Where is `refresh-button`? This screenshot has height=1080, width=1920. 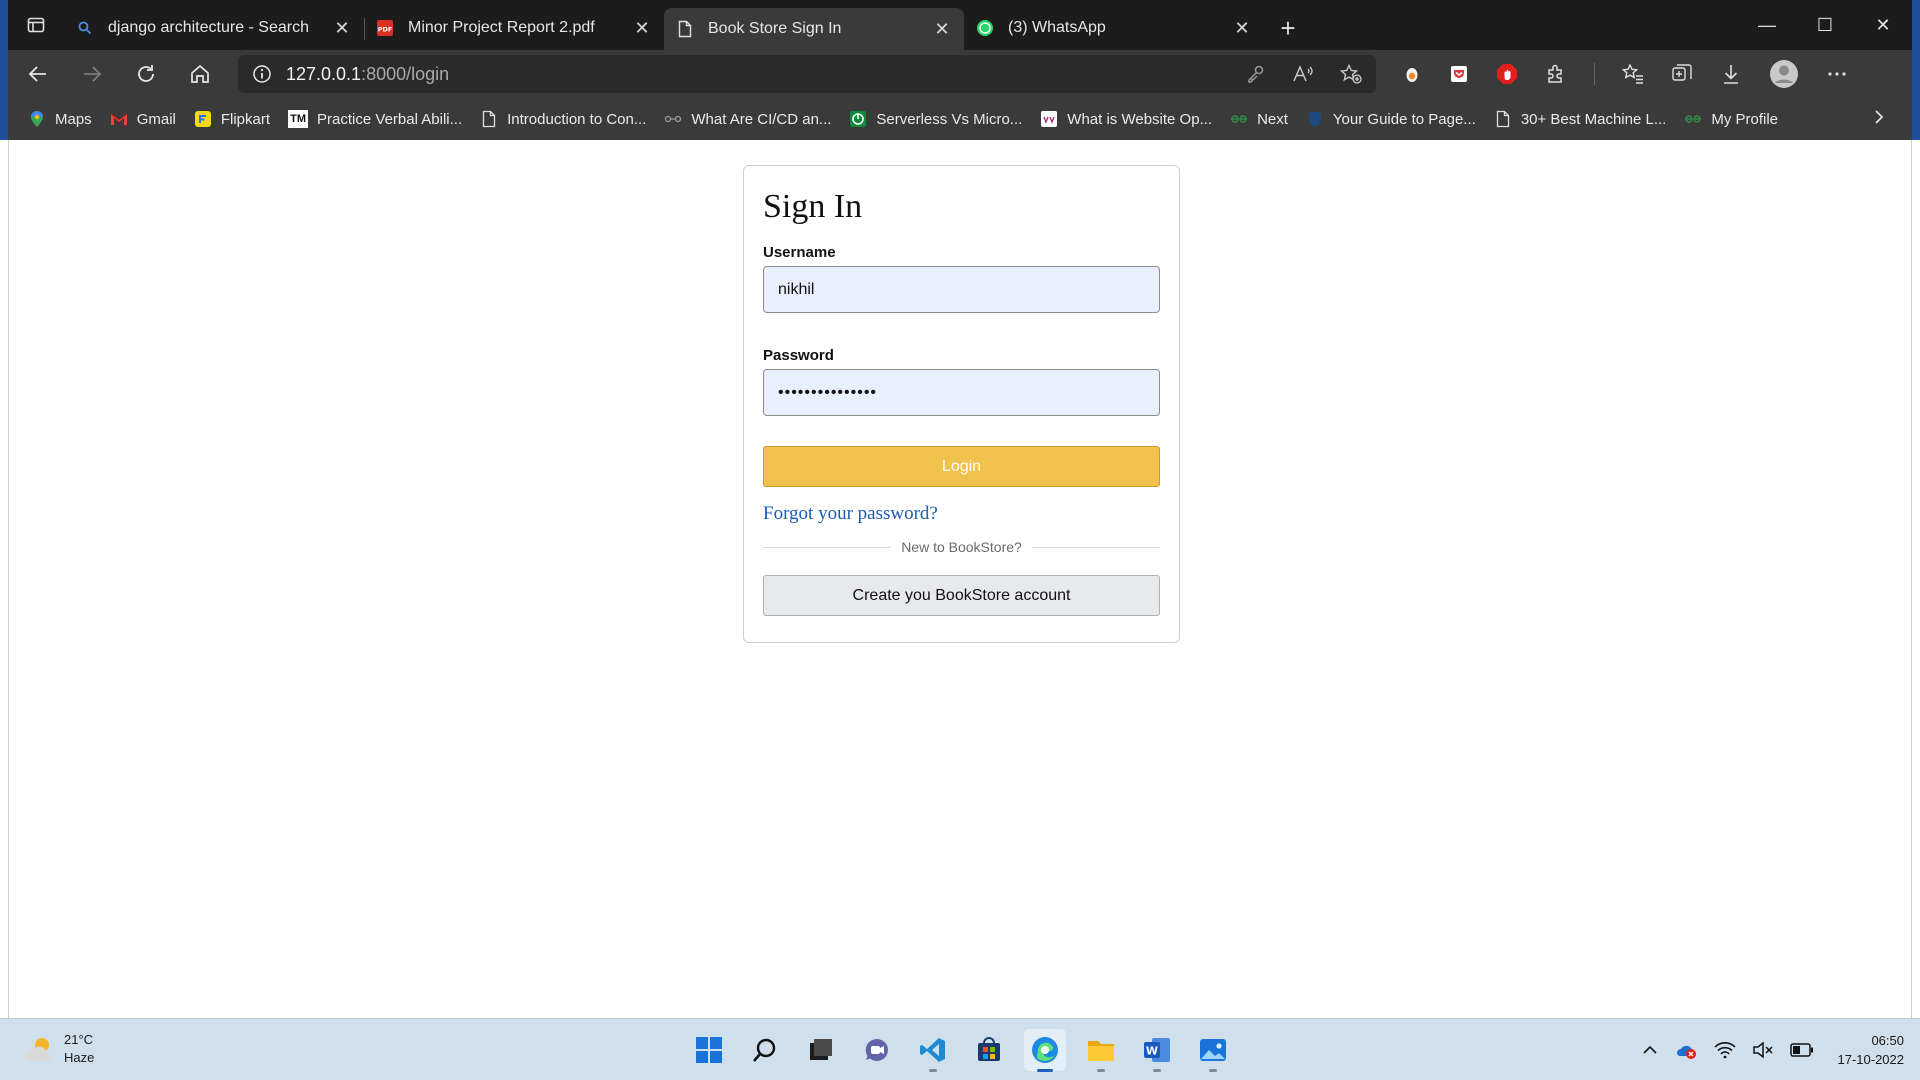
refresh-button is located at coordinates (146, 74).